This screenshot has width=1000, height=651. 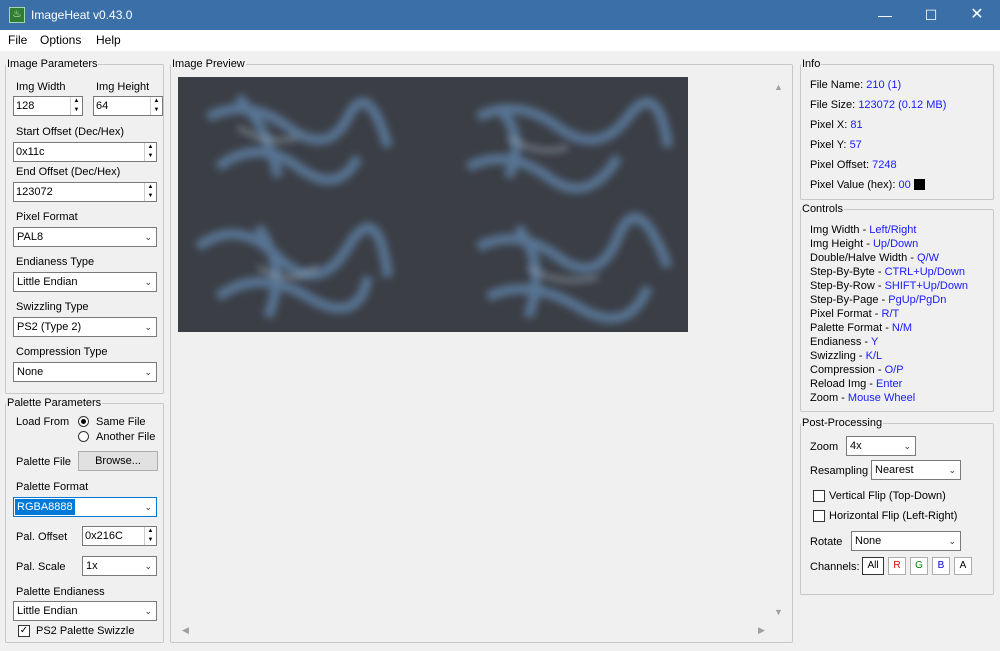 What do you see at coordinates (916, 470) in the screenshot?
I see `resampling-select: Nearest ⌄` at bounding box center [916, 470].